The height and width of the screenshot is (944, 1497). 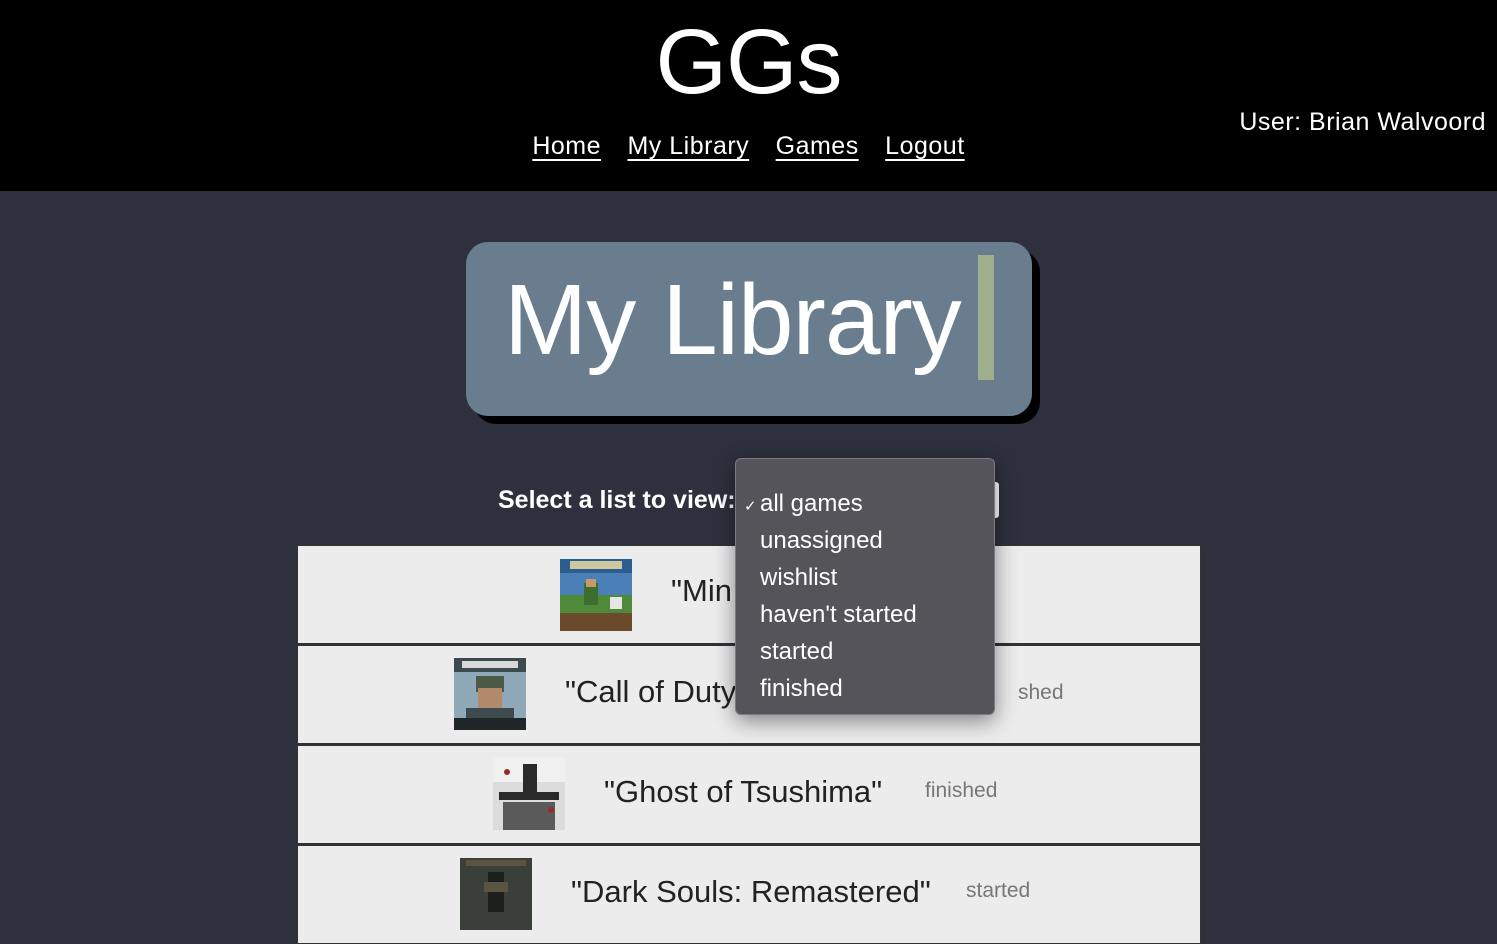 What do you see at coordinates (496, 894) in the screenshot?
I see `dark-souls-cover-icon` at bounding box center [496, 894].